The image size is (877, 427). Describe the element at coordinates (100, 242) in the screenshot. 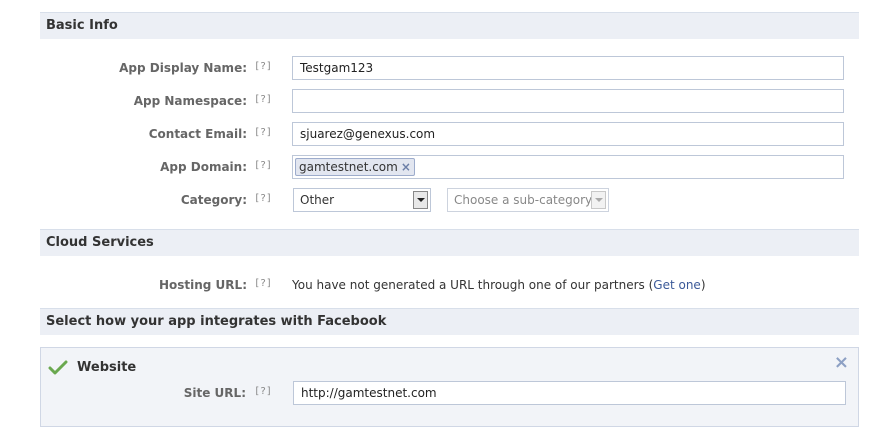

I see `section-title: Cloud Services` at that location.